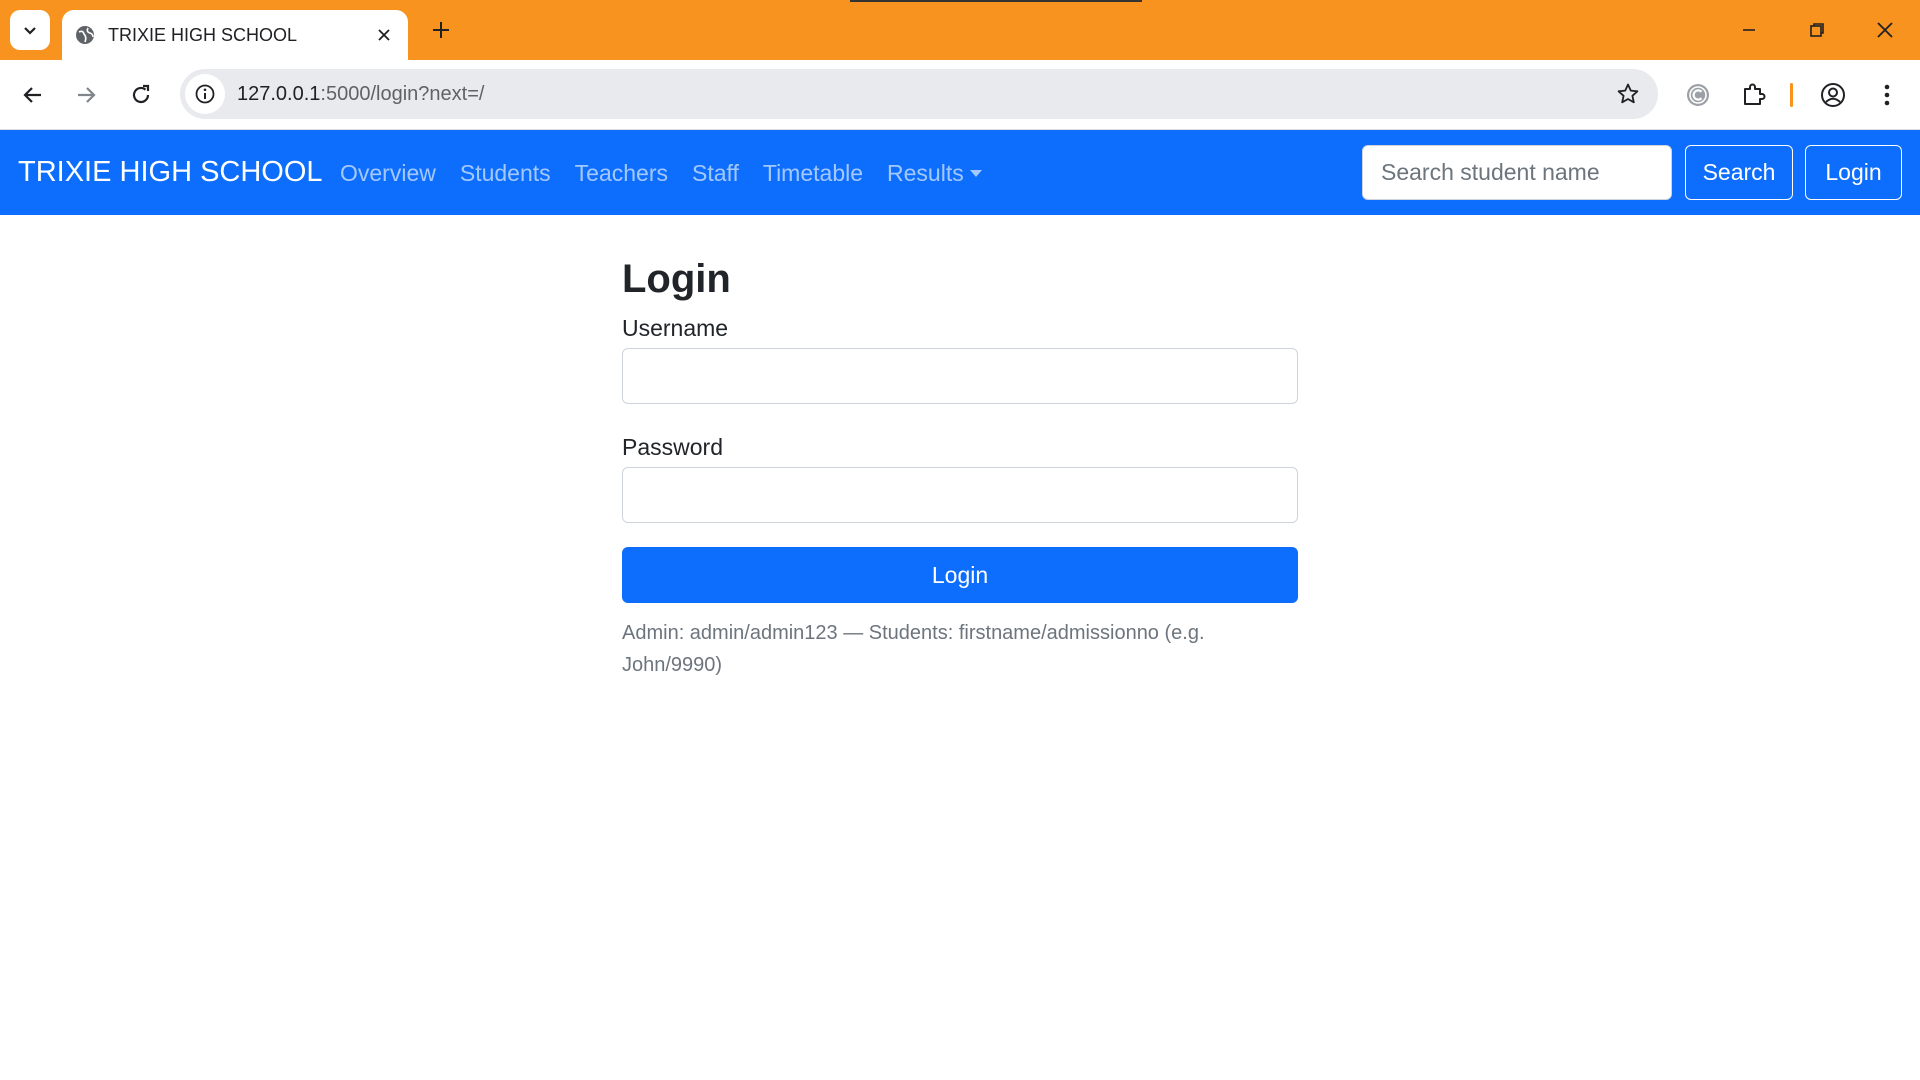 Image resolution: width=1920 pixels, height=1080 pixels. I want to click on restore-button, so click(1817, 30).